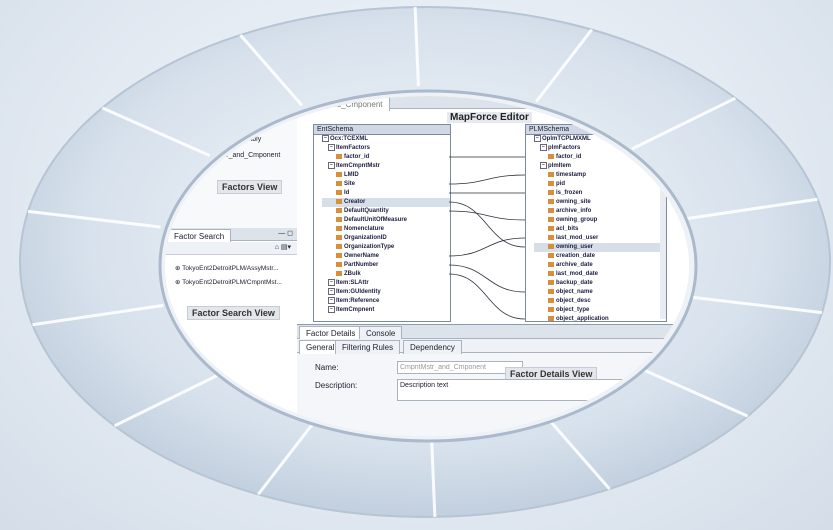  I want to click on right-schema-node: object_application, so click(600, 319).